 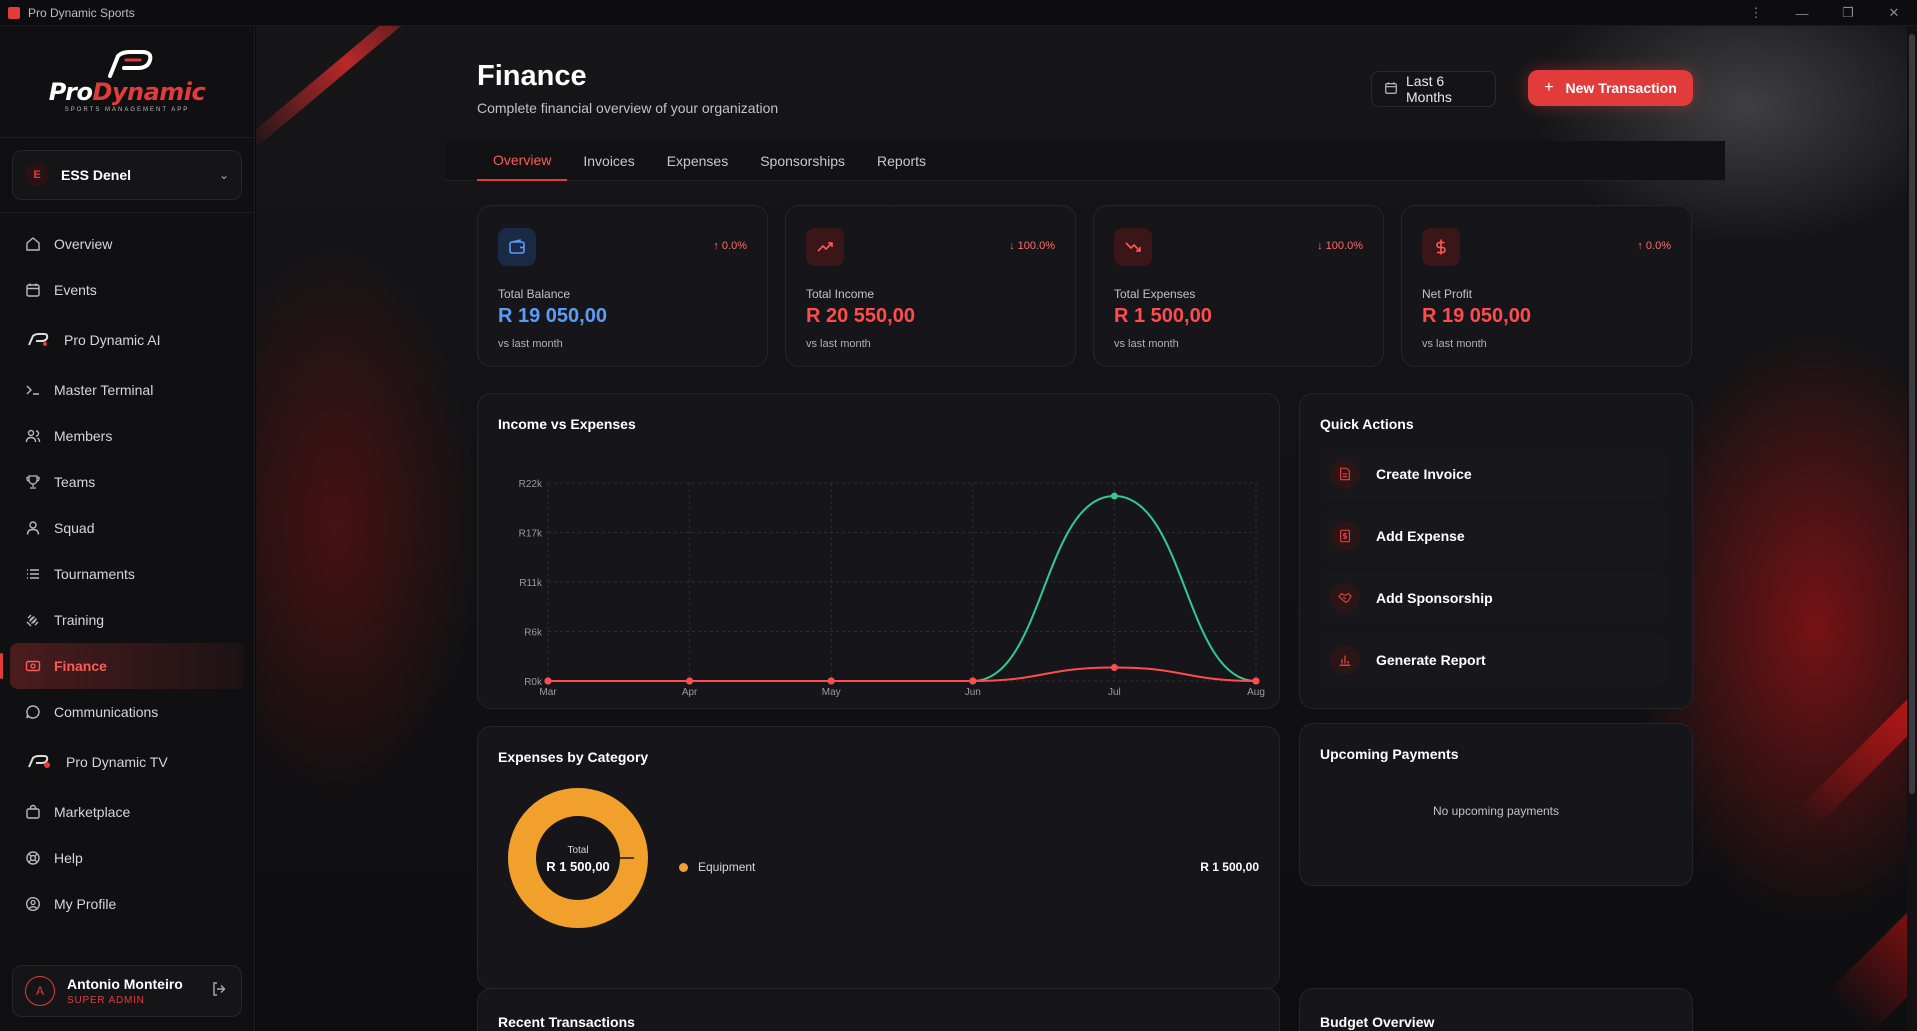 I want to click on income-expenses-chart: R0kR6kR11kR17kR22kMar Apr May Jun Jul Aug, so click(x=892, y=588).